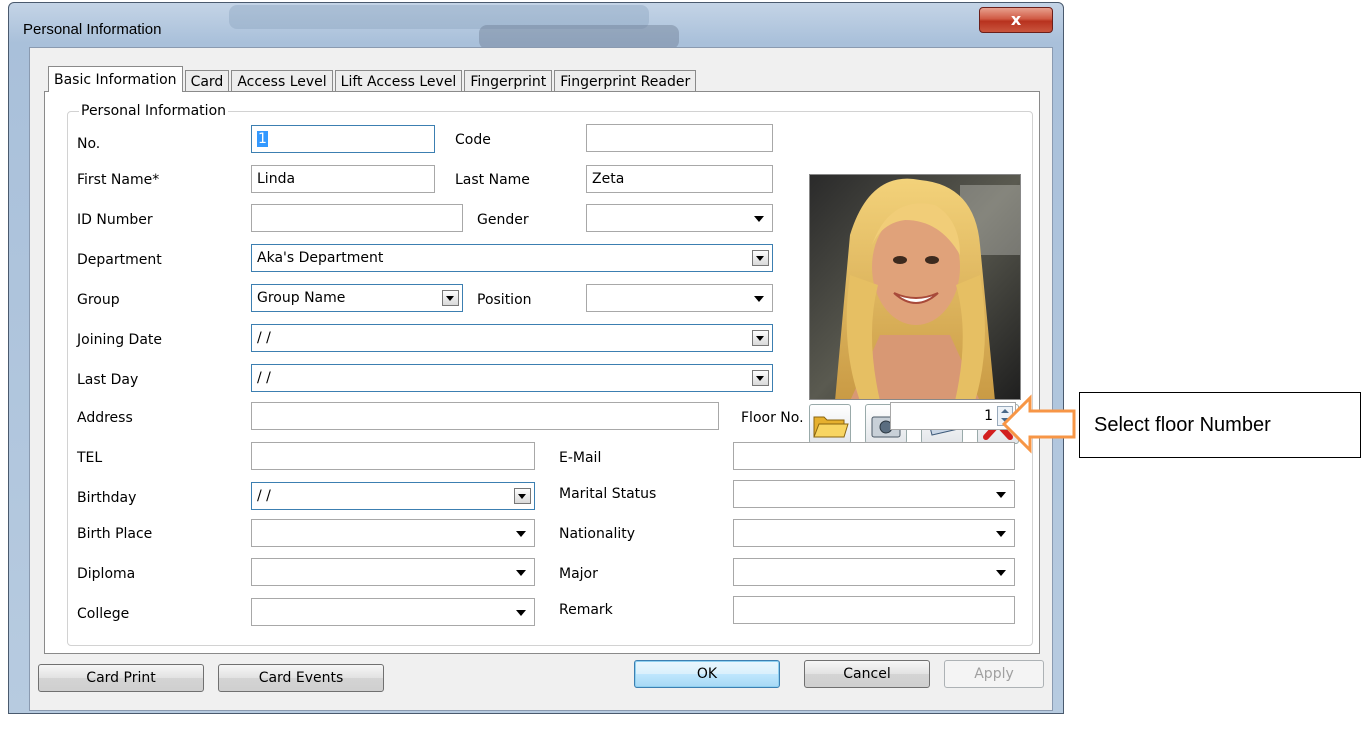 The height and width of the screenshot is (730, 1369). What do you see at coordinates (772, 418) in the screenshot?
I see `floor-no-label: Floor No.` at bounding box center [772, 418].